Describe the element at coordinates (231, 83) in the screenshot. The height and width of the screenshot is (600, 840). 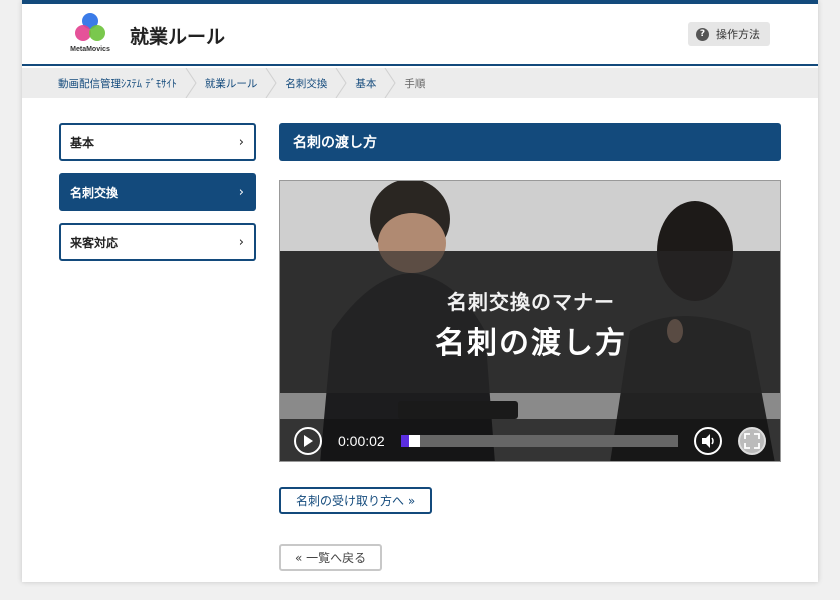
I see `breadcrumb-item-rules: 就業ルール` at that location.